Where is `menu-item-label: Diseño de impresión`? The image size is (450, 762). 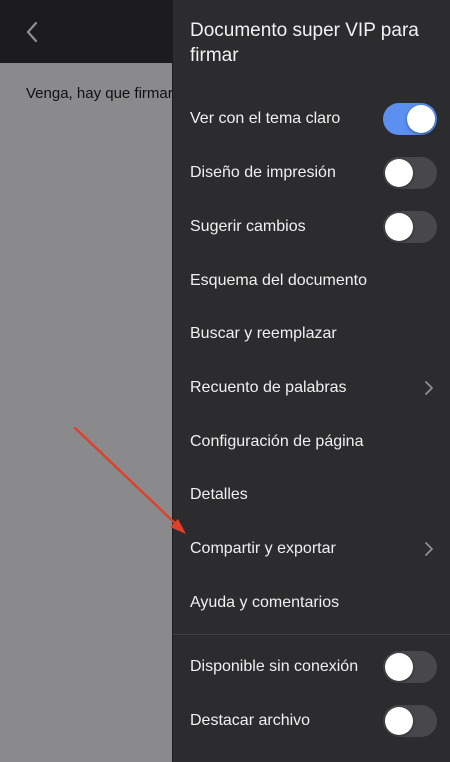
menu-item-label: Diseño de impresión is located at coordinates (263, 172).